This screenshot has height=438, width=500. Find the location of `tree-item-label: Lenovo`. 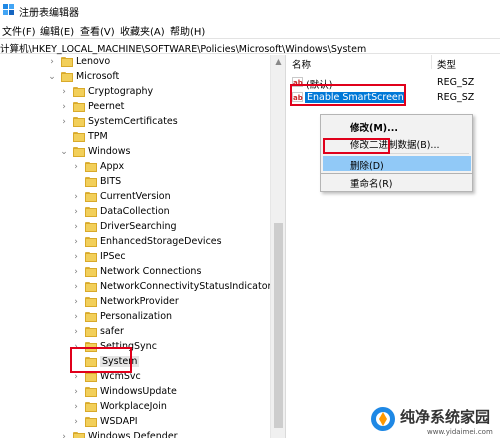

tree-item-label: Lenovo is located at coordinates (93, 61).